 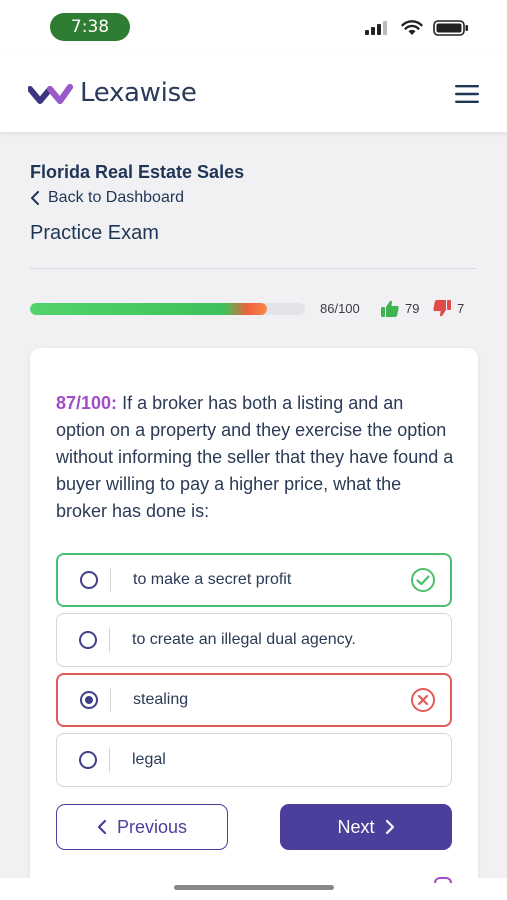 What do you see at coordinates (253, 268) in the screenshot?
I see `header-divider` at bounding box center [253, 268].